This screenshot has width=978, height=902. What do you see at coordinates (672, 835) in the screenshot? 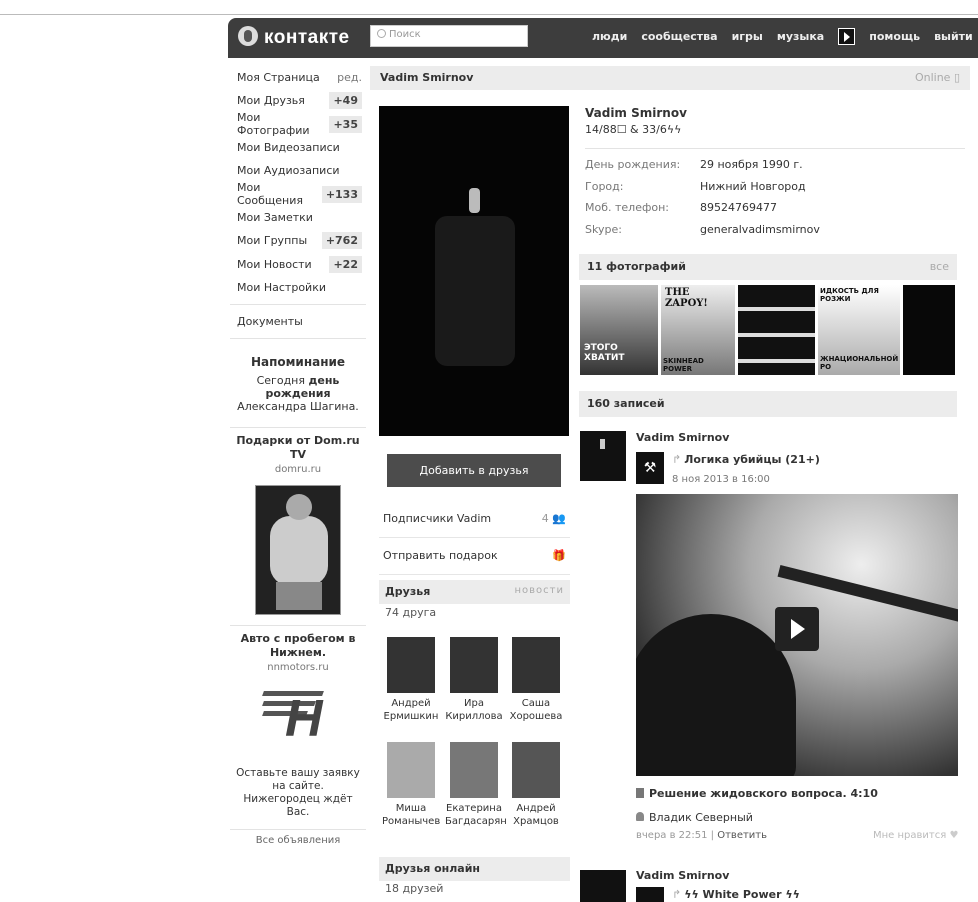
I see `comment-time: вчера в 22:51` at bounding box center [672, 835].